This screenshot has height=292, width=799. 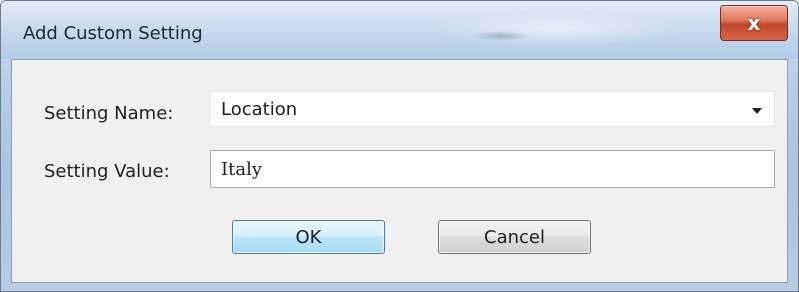 I want to click on setting-value-label: Setting Value:, so click(x=107, y=171).